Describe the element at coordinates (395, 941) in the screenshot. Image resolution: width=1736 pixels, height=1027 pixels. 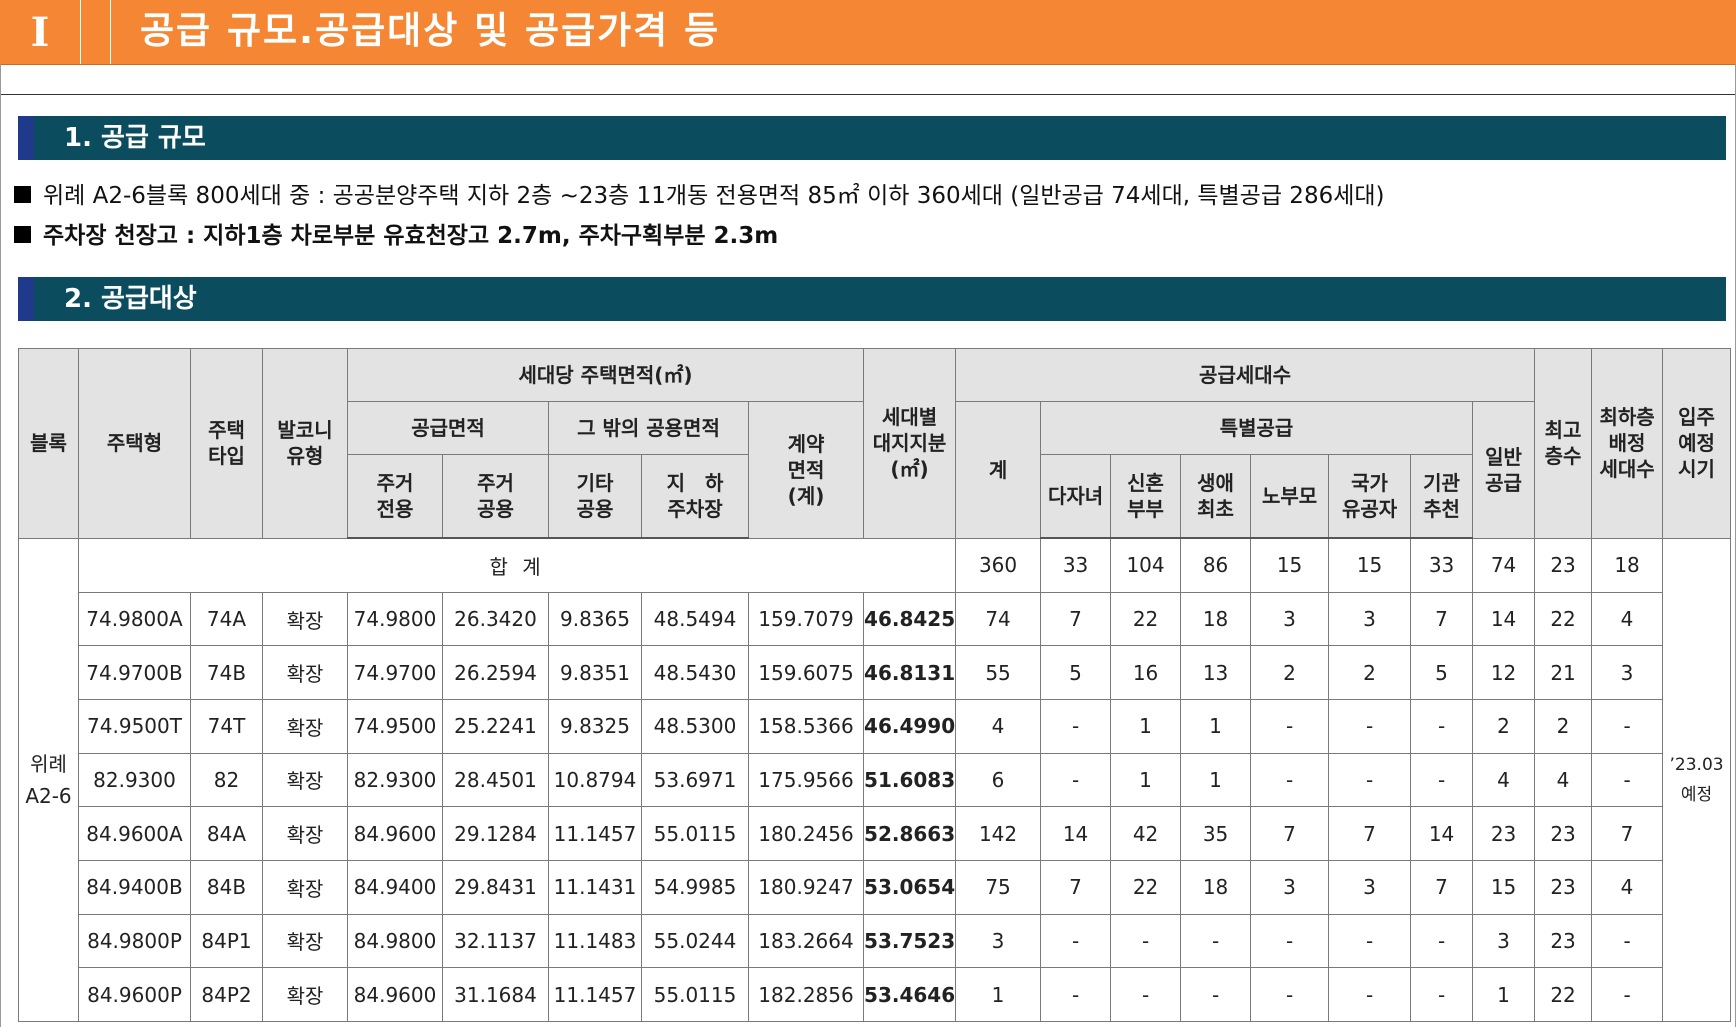
I see `cell-res-excl: 84.9800` at that location.